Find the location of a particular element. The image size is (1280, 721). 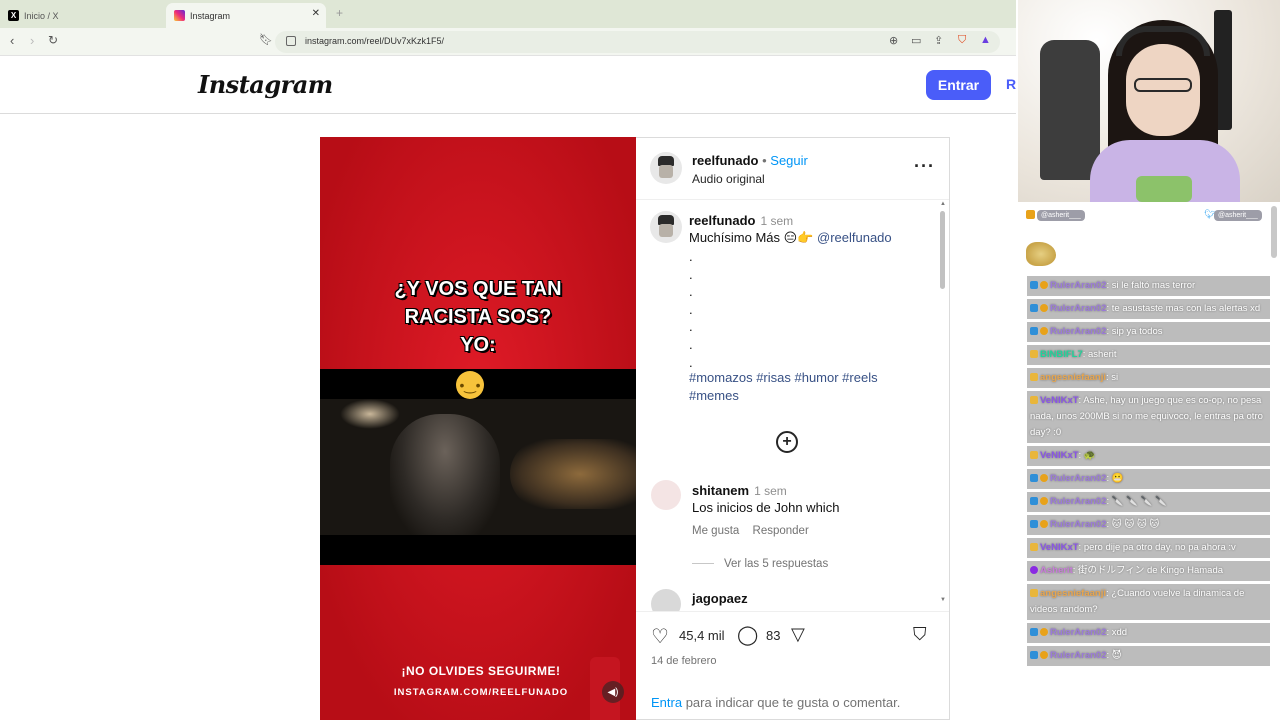

login-text: para indicar que te gusta o comentar. is located at coordinates (791, 702).